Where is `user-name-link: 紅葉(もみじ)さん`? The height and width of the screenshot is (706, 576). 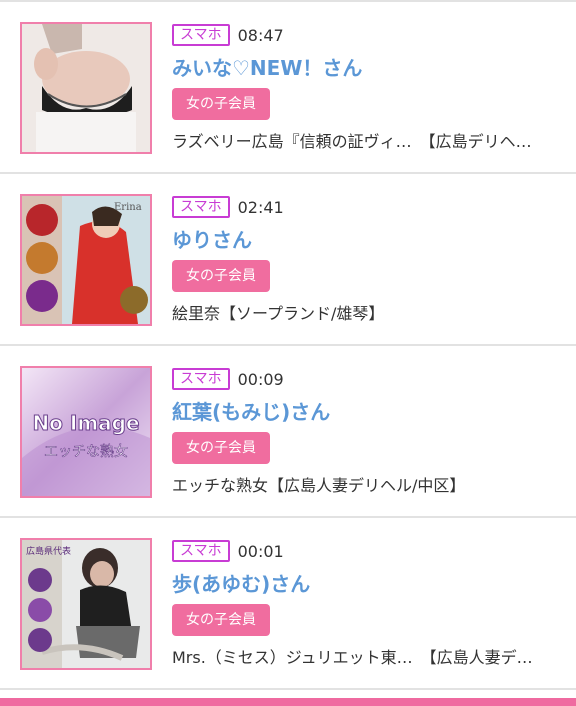 user-name-link: 紅葉(もみじ)さん is located at coordinates (374, 412).